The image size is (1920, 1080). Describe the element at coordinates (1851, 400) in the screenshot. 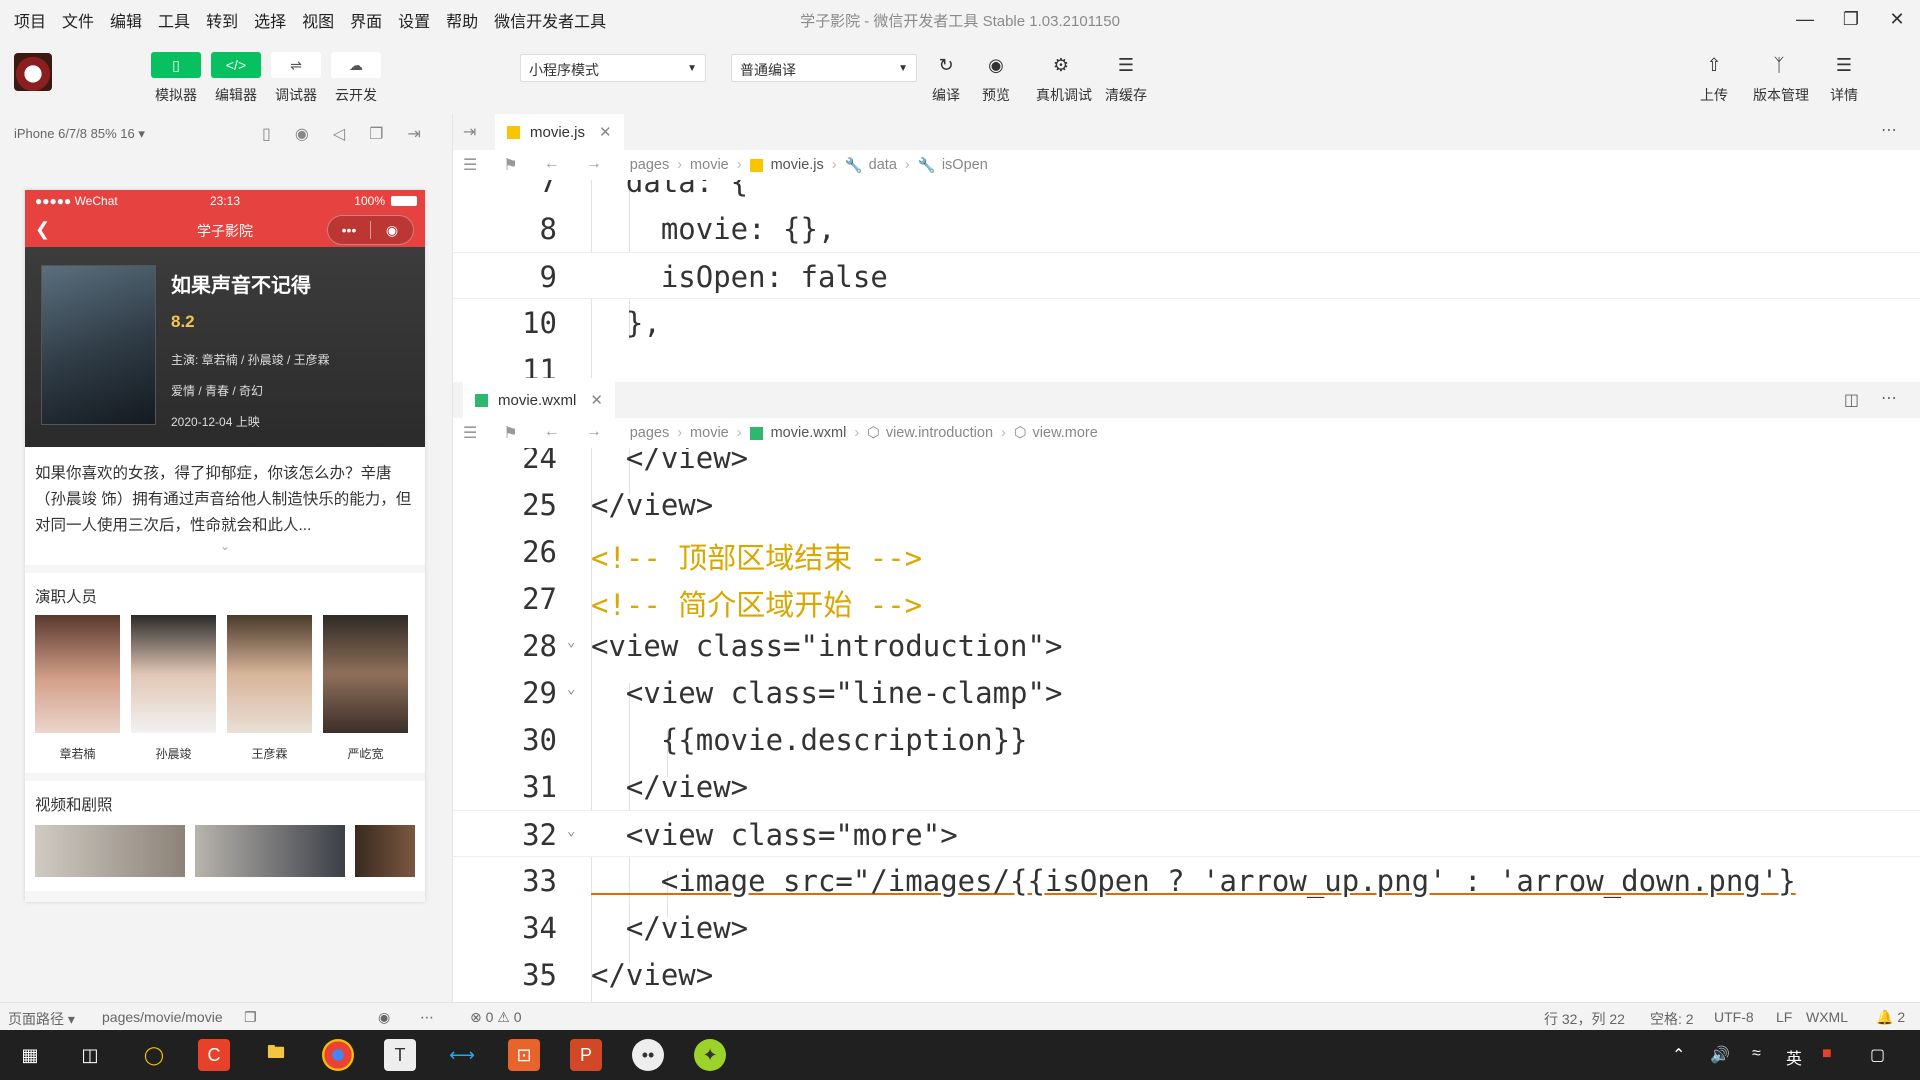

I see `split-editor-icon: ◫` at that location.